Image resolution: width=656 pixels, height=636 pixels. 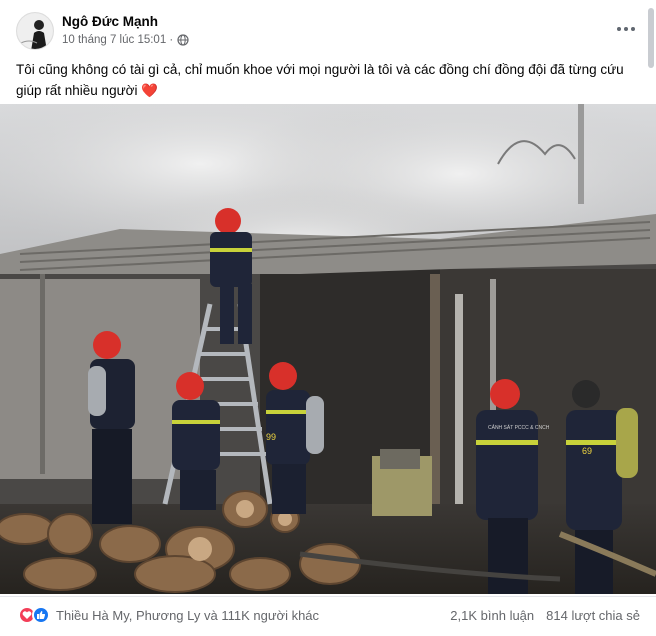 What do you see at coordinates (587, 451) in the screenshot?
I see `helmet-number: 69` at bounding box center [587, 451].